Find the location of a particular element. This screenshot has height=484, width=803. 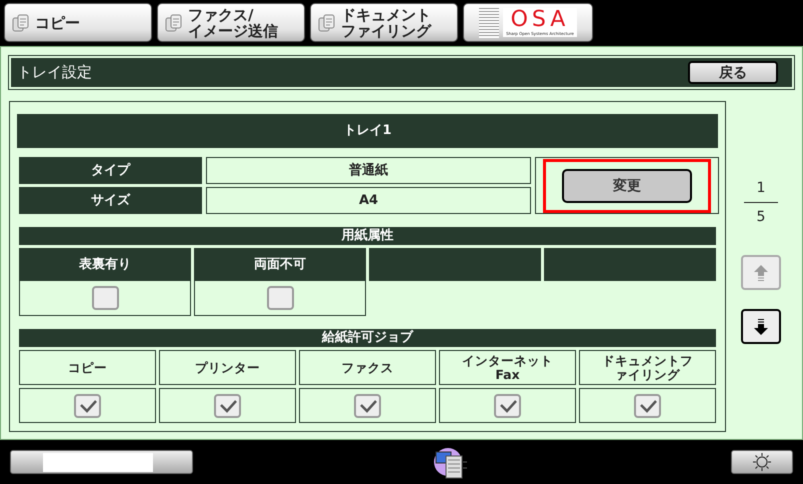

column-header: 両面不可 is located at coordinates (280, 264).